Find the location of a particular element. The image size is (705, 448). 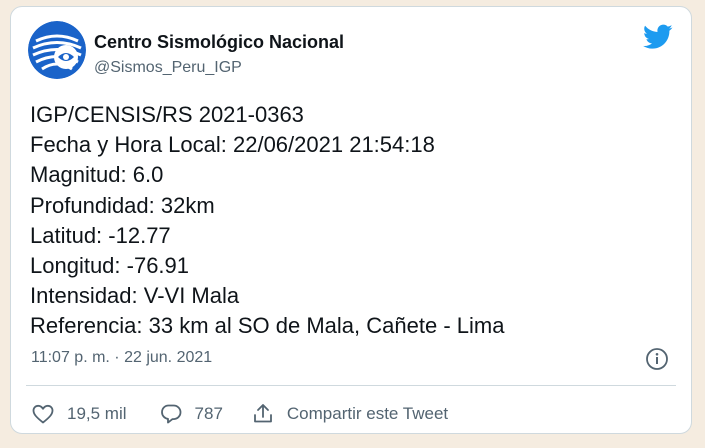

like-count: 19,5 mil is located at coordinates (97, 413).